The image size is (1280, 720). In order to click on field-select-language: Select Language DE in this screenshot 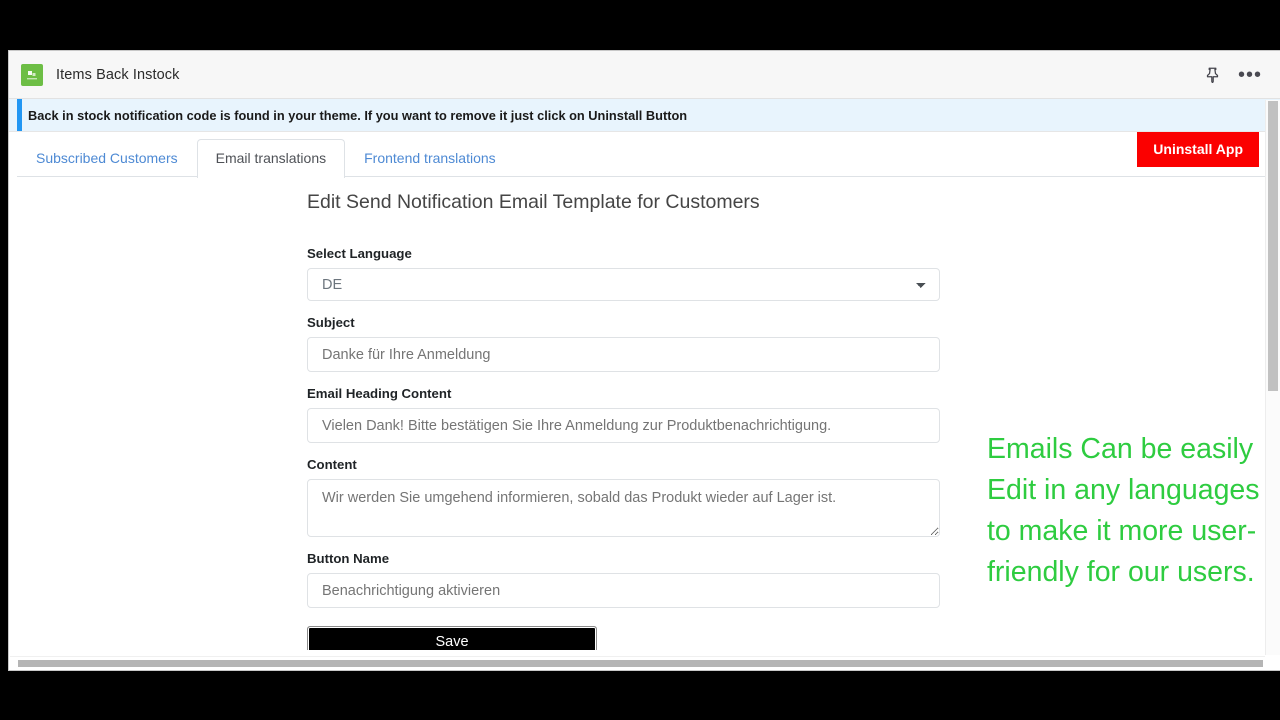, I will do `click(623, 273)`.